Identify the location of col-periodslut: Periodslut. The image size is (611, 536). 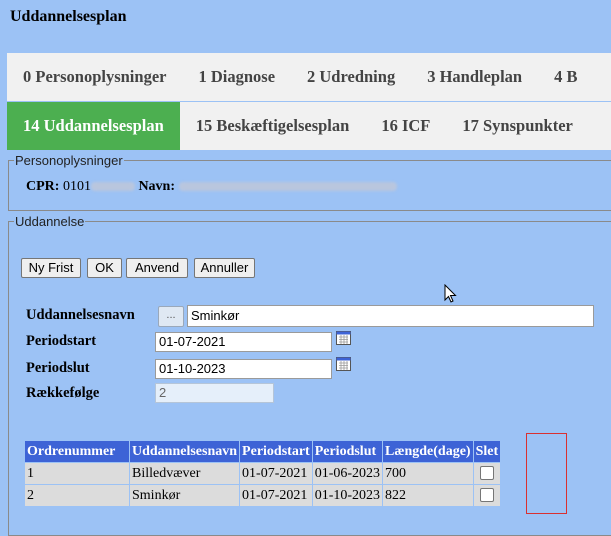
(347, 451).